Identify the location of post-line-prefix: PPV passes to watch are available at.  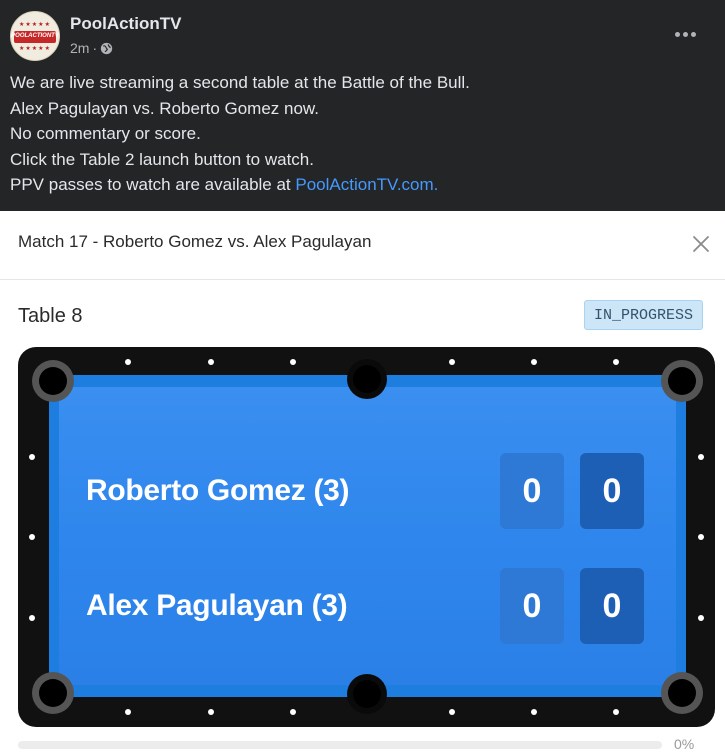
(153, 184).